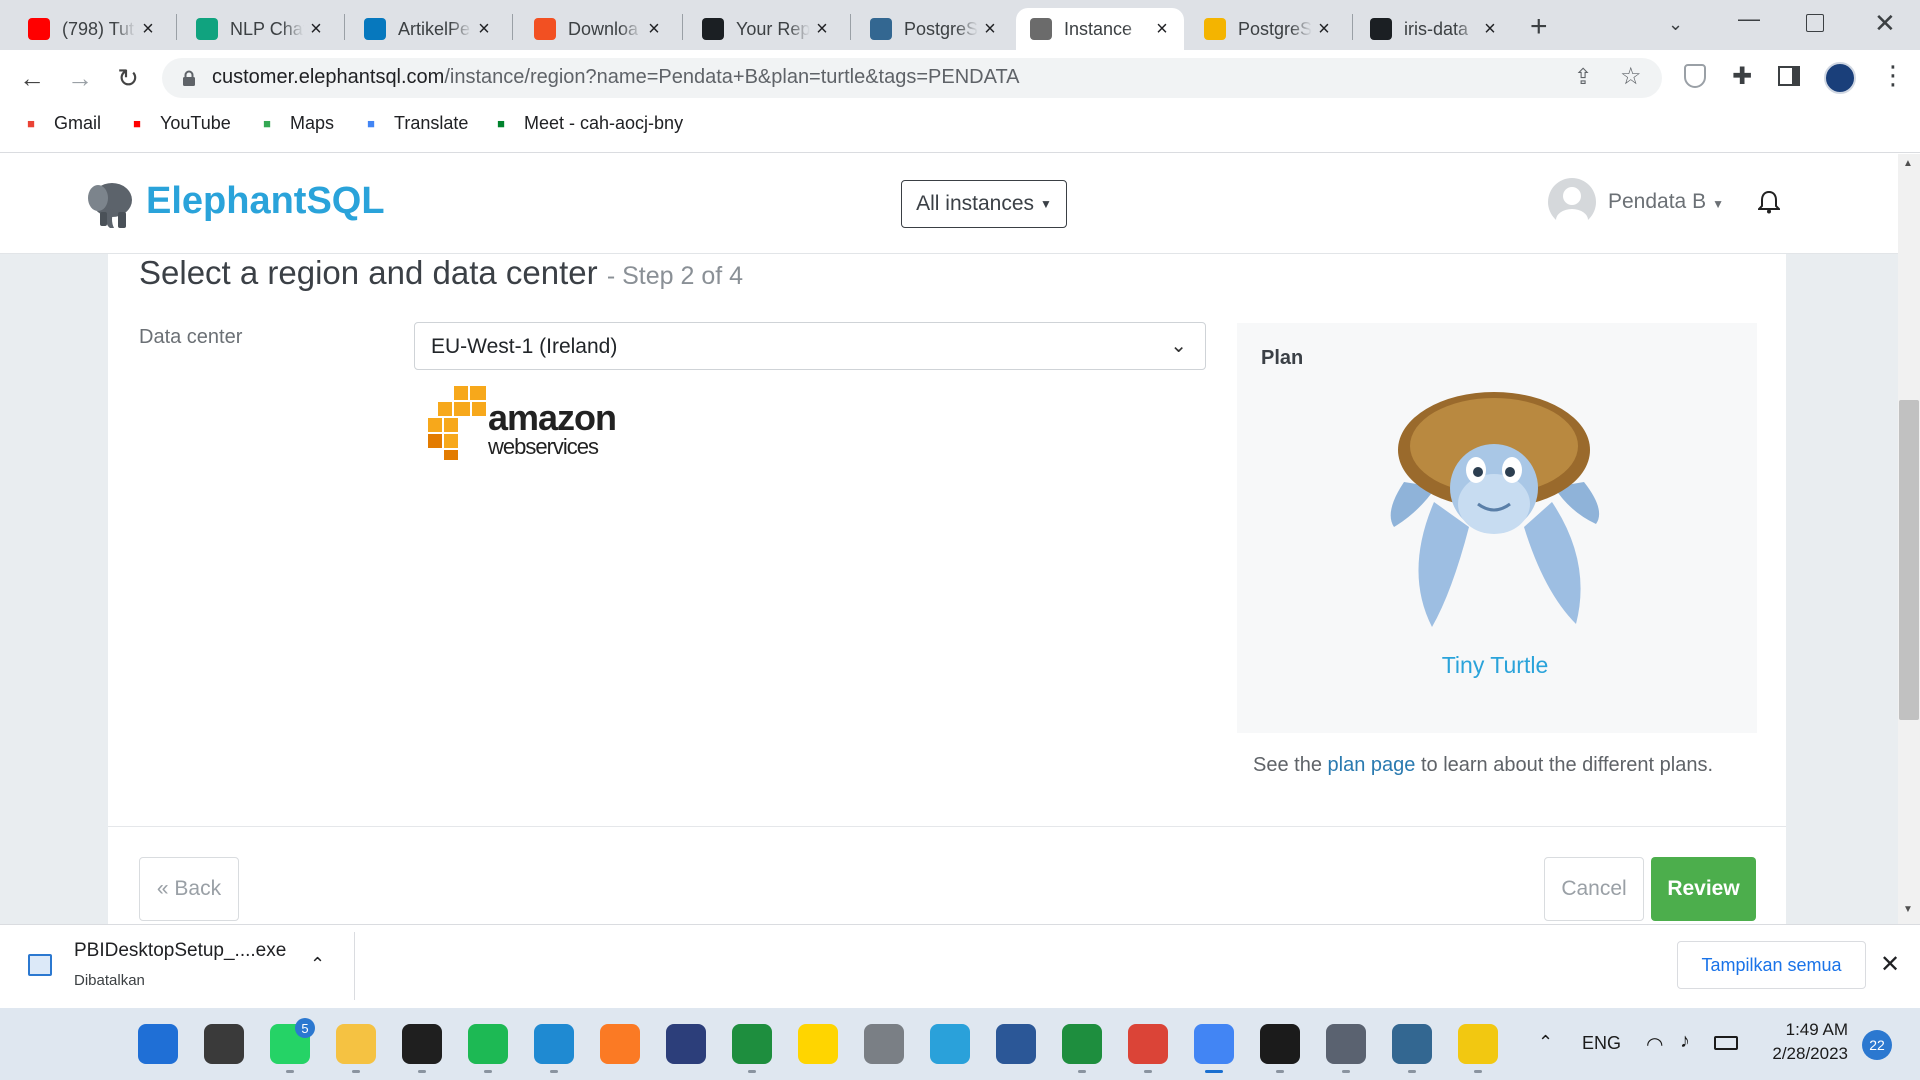  I want to click on side-panel-icon, so click(1789, 76).